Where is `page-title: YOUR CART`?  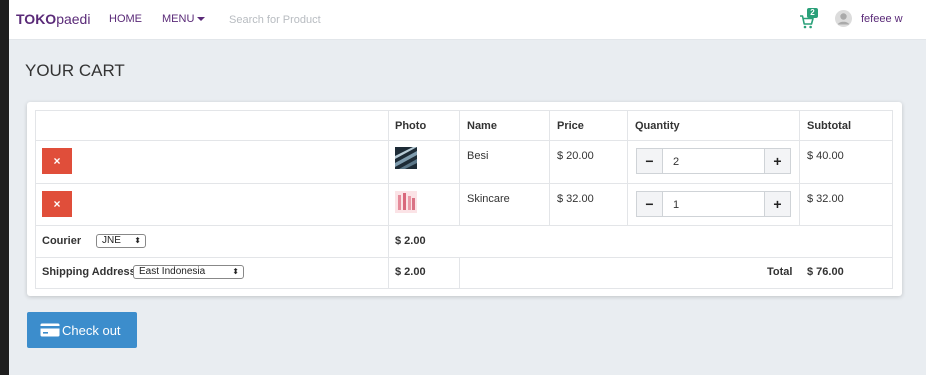 page-title: YOUR CART is located at coordinates (75, 70).